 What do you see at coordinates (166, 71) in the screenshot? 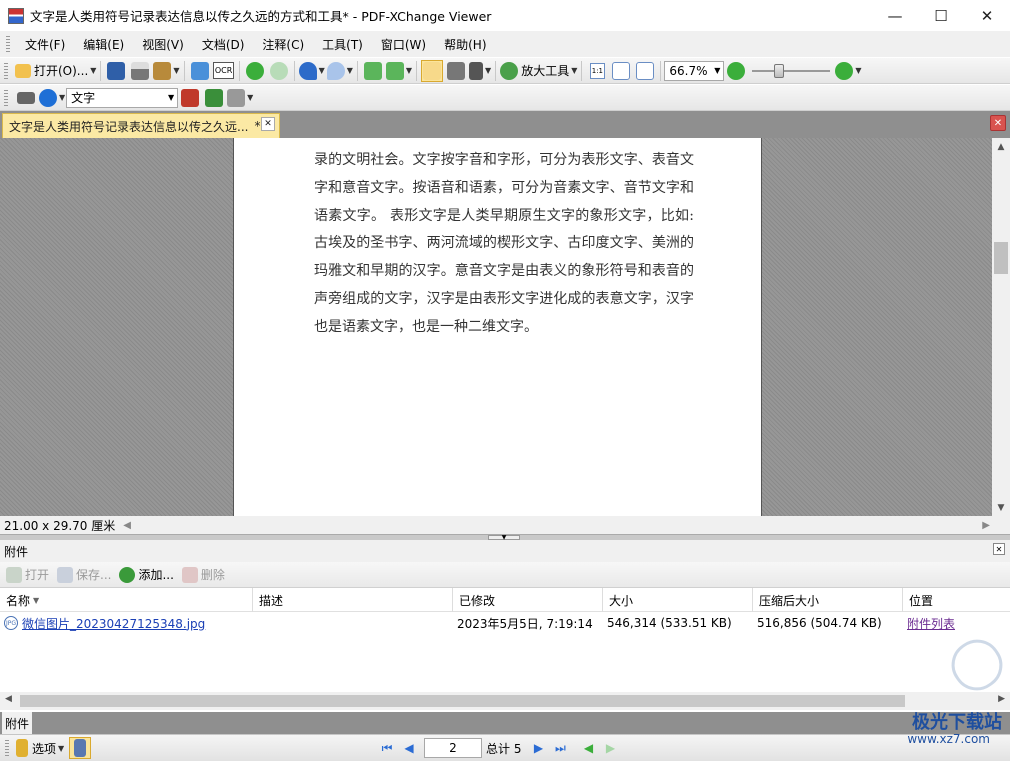
I see `export-button: ▼` at bounding box center [166, 71].